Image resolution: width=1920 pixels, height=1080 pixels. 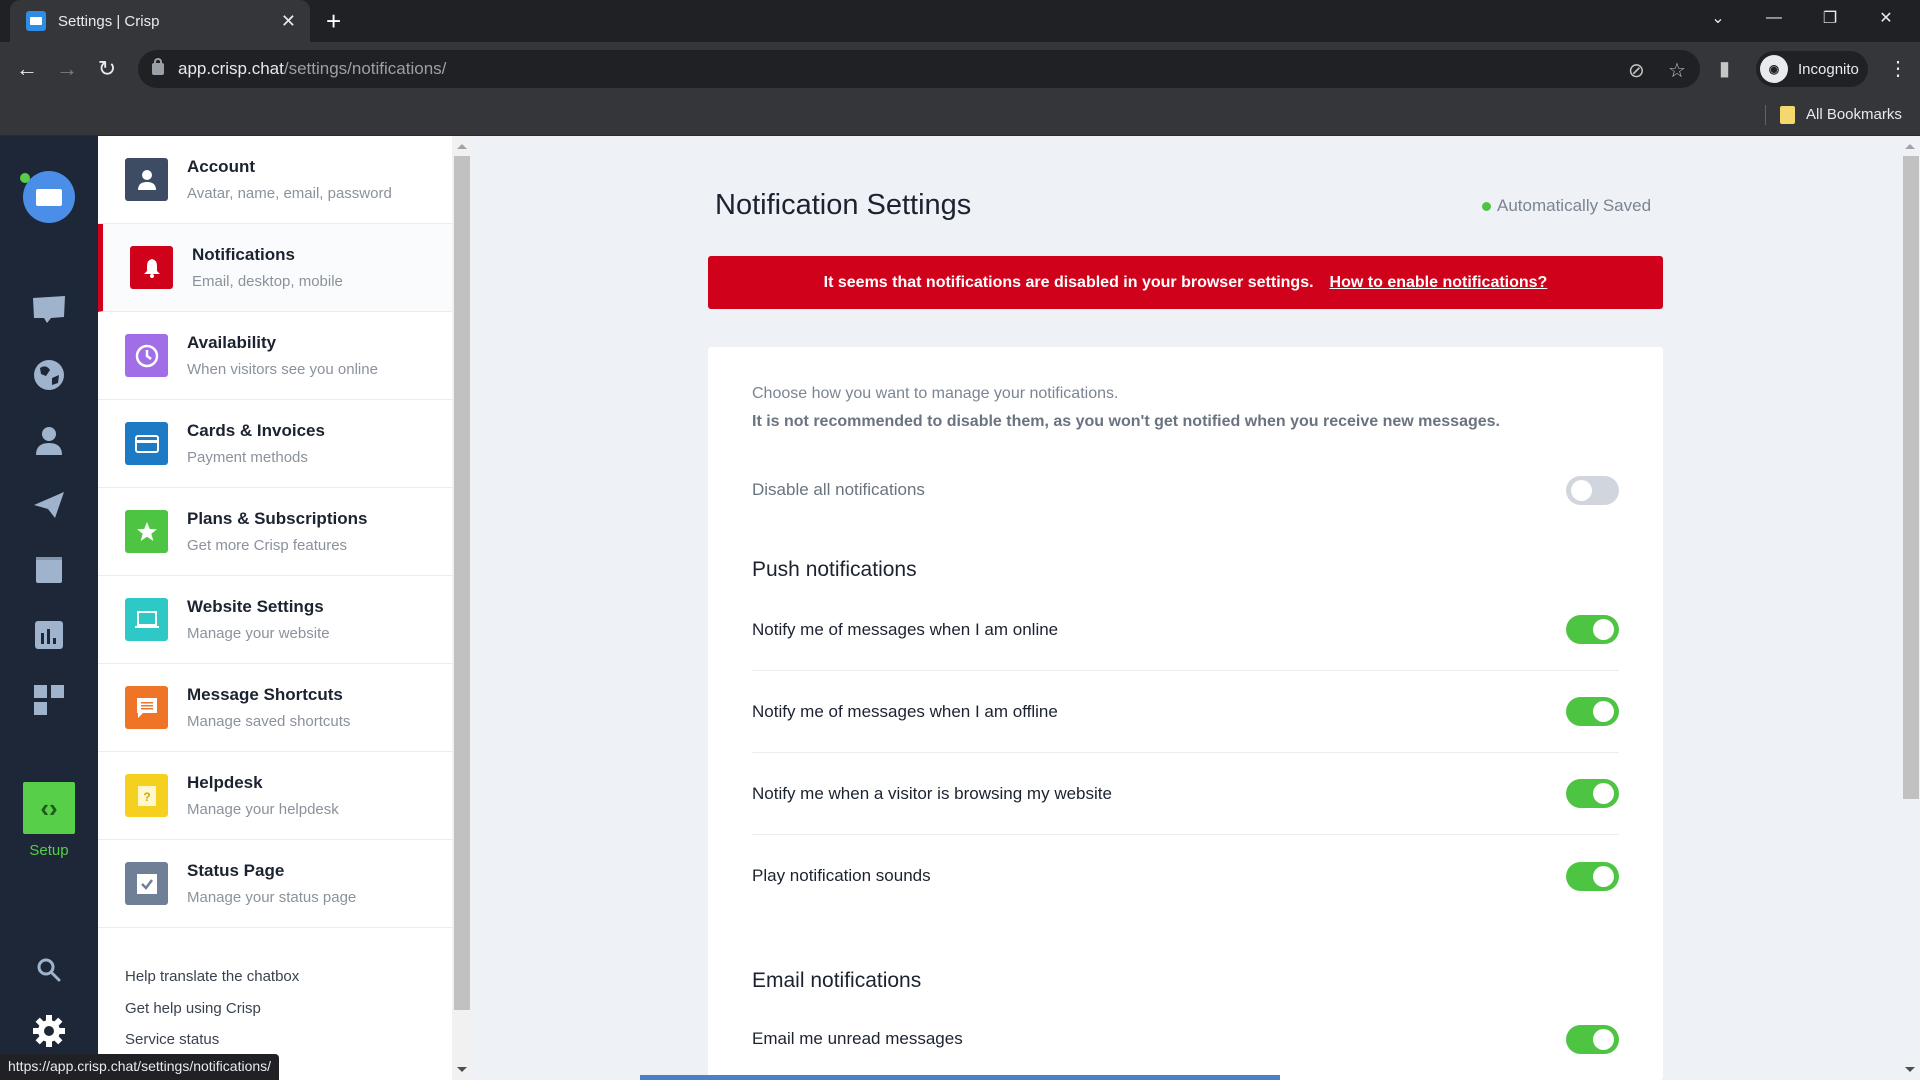 What do you see at coordinates (49, 970) in the screenshot?
I see `search-icon` at bounding box center [49, 970].